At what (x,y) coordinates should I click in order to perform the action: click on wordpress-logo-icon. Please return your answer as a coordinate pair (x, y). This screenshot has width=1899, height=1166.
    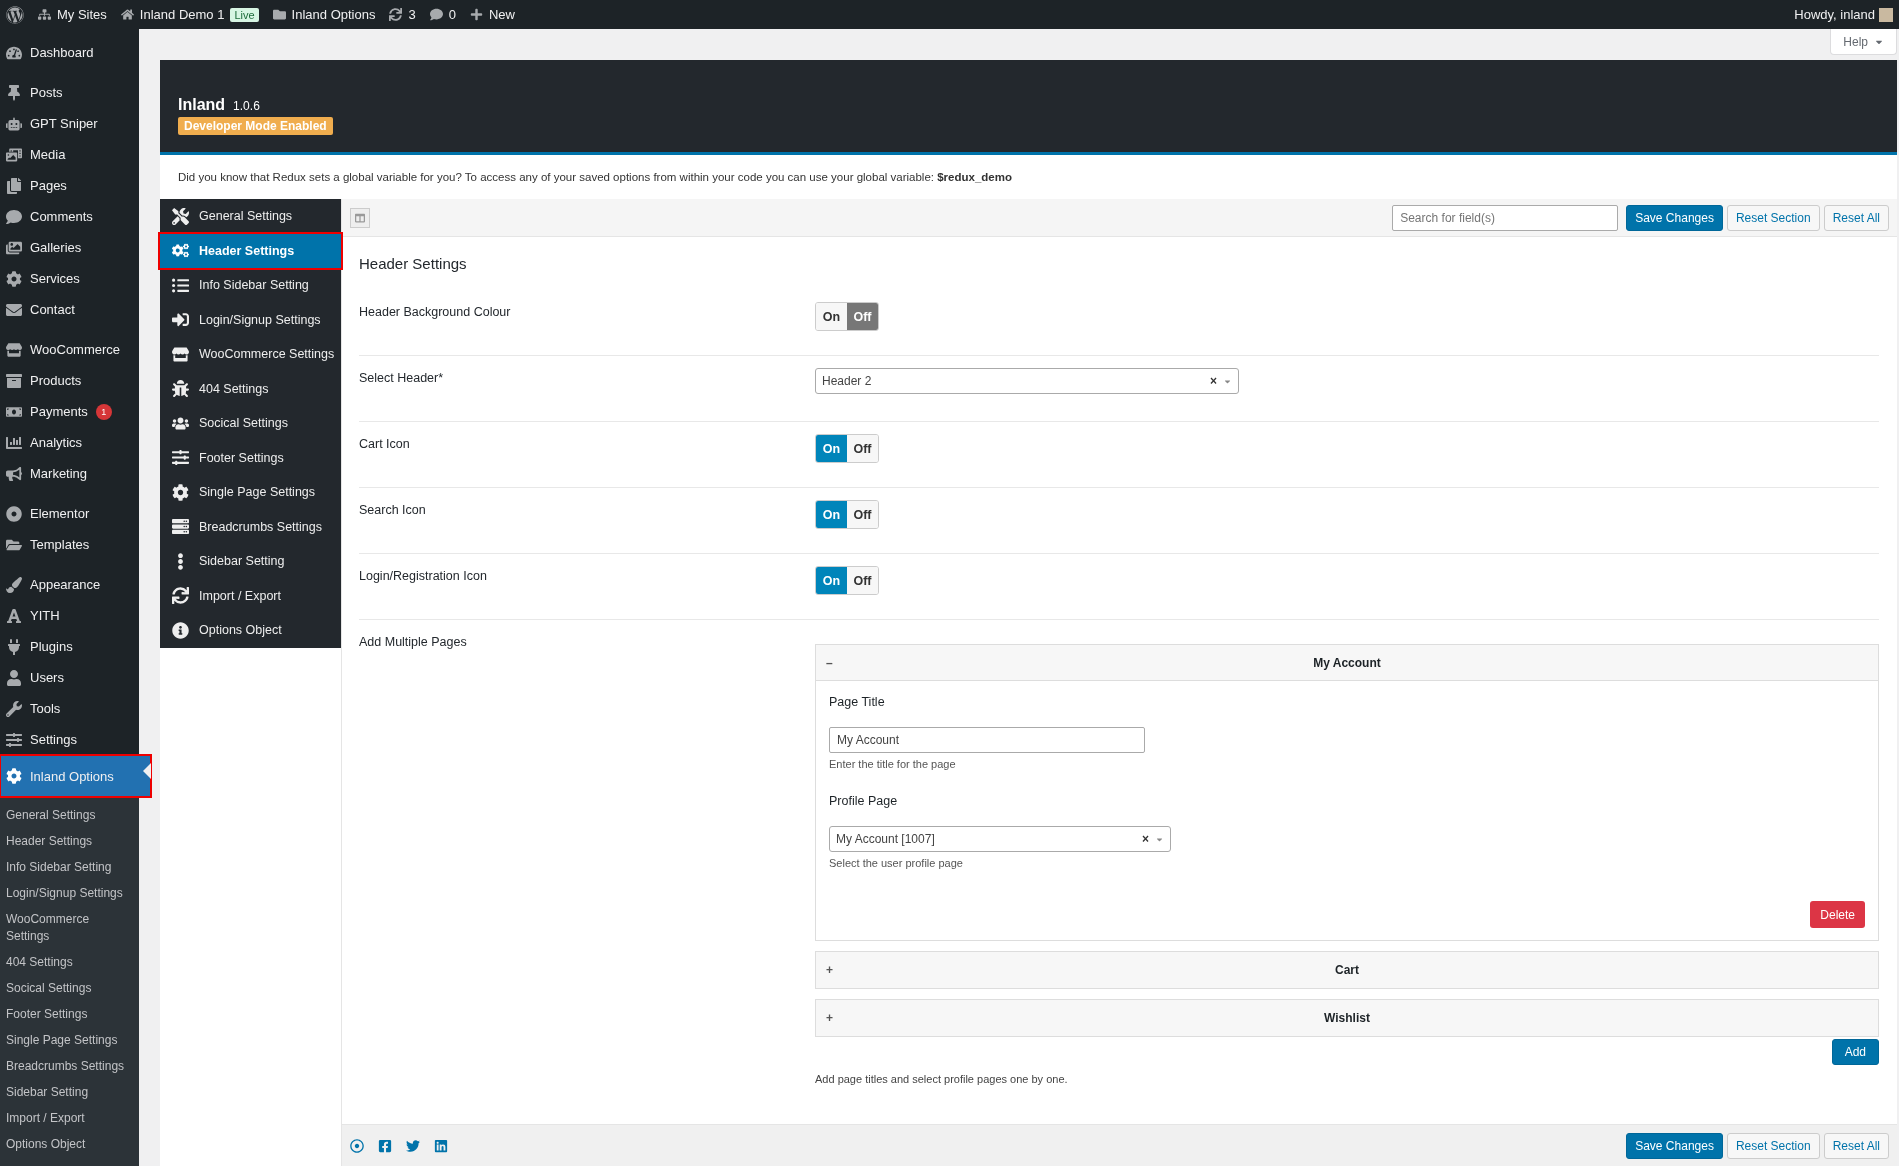
    Looking at the image, I should click on (15, 14).